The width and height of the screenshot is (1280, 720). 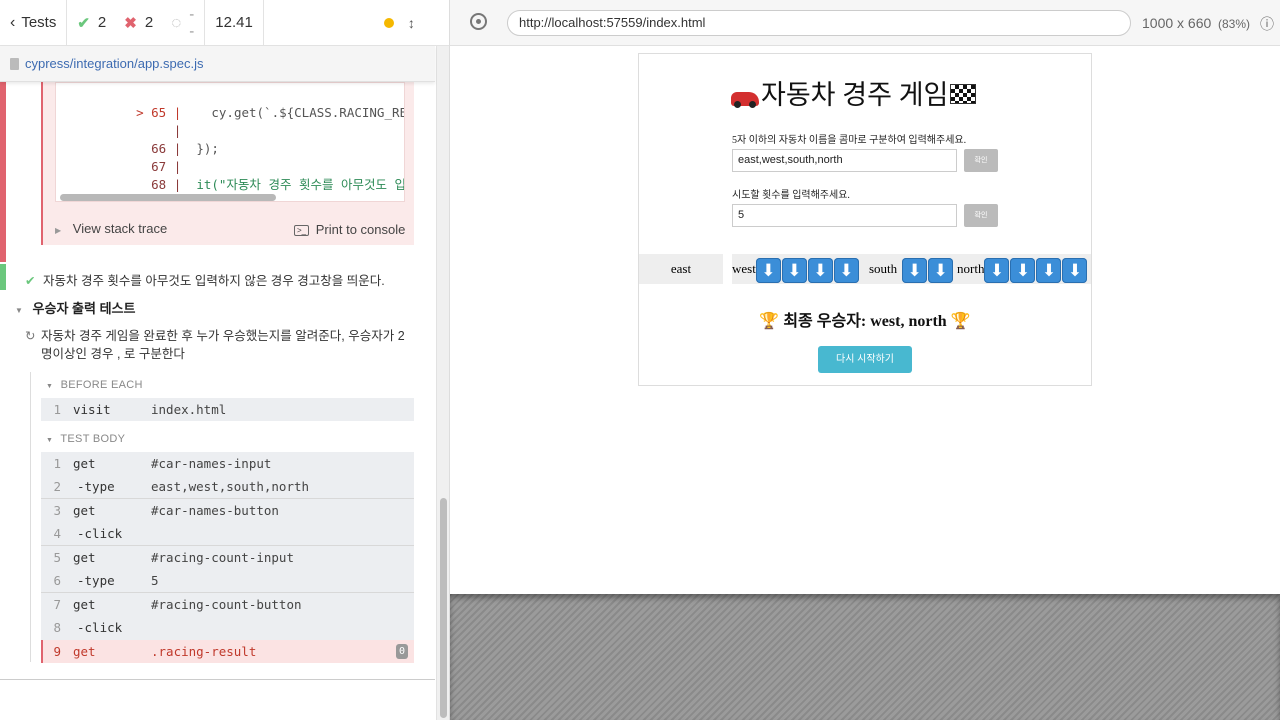 I want to click on passed-test: ✔ 자동차 경주 횟수를 아무것도 입력하지 않은 경우 경고창을 띄운다., so click(x=205, y=279).